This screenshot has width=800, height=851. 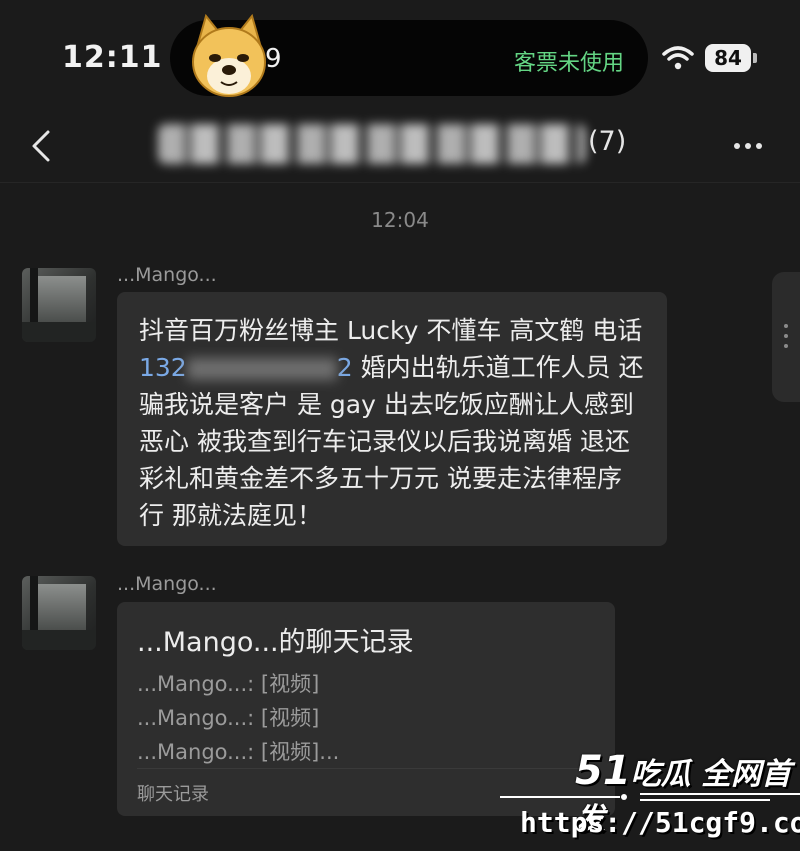 What do you see at coordinates (344, 367) in the screenshot?
I see `phone-number-tail: 2` at bounding box center [344, 367].